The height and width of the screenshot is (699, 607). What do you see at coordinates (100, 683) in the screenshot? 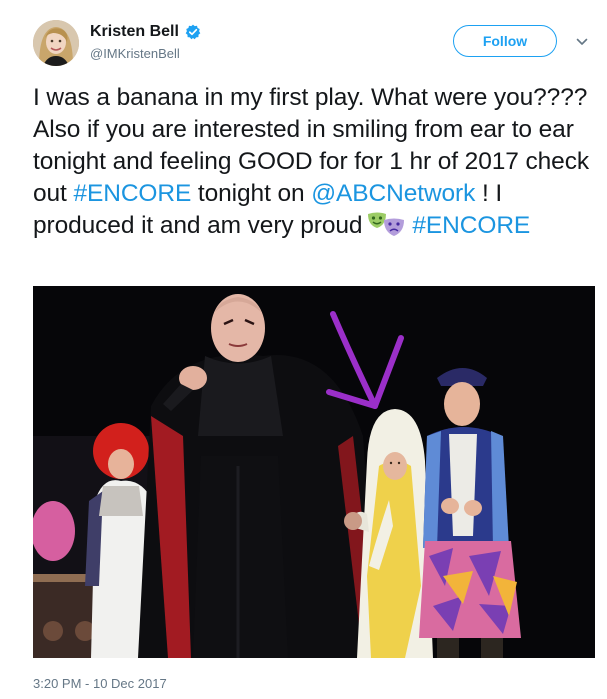
I see `tweet-timestamp: 3:20 PM - 10 Dec 2017` at bounding box center [100, 683].